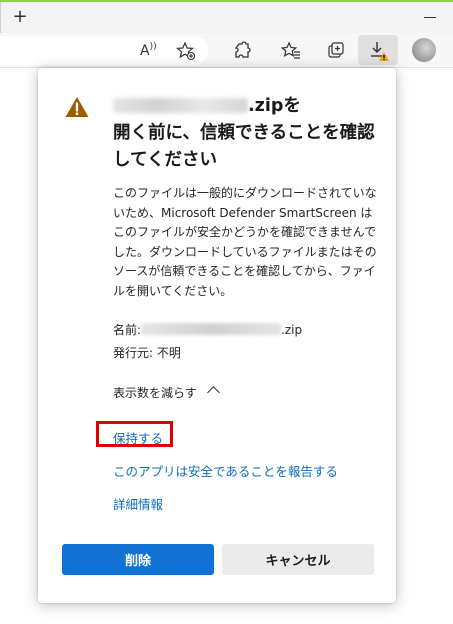  I want to click on browser-toolbar: A)), so click(226, 50).